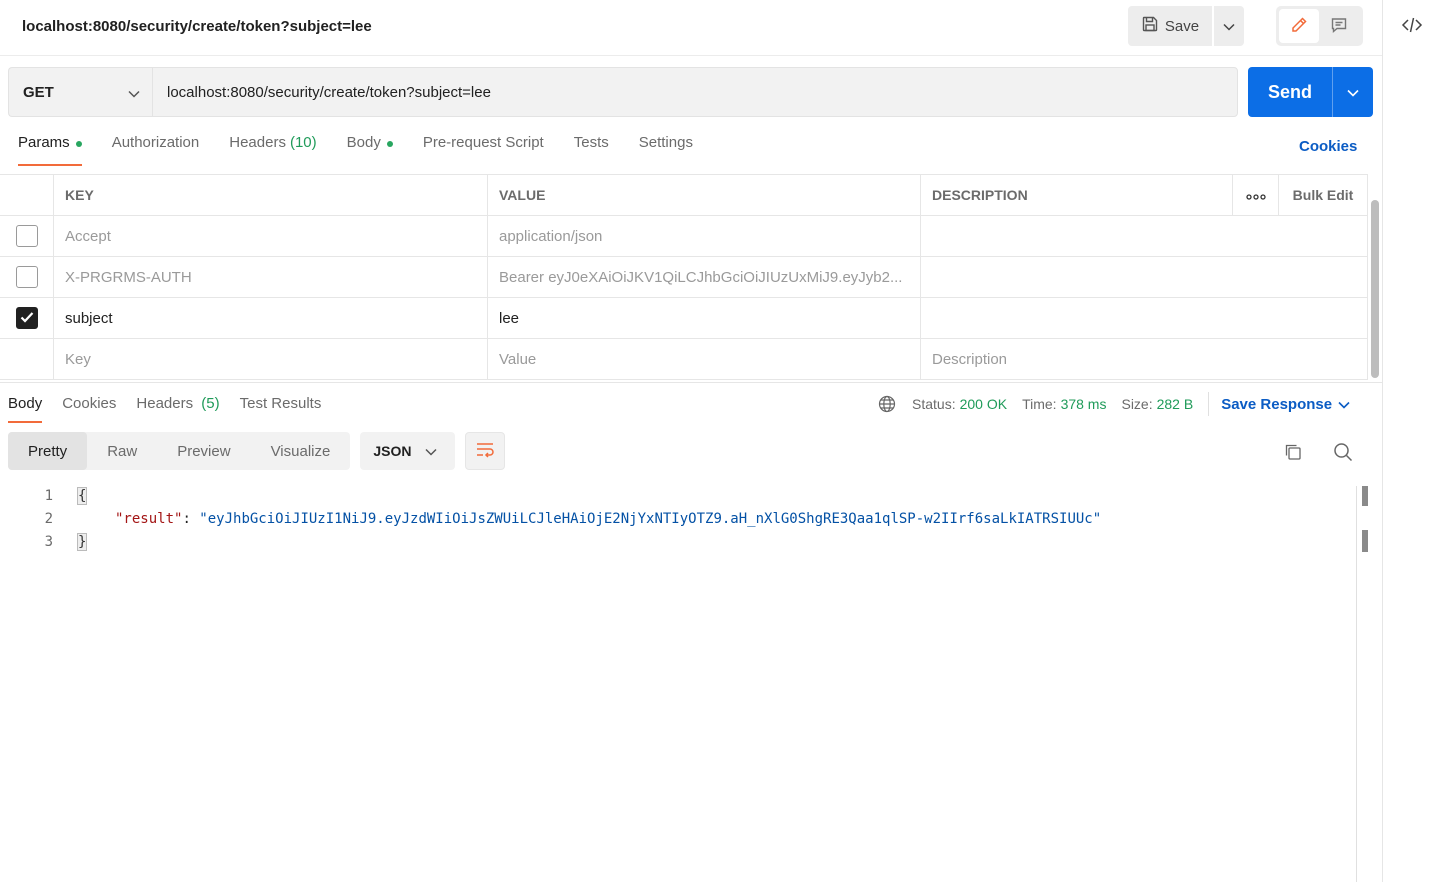 This screenshot has height=882, width=1440. I want to click on table-row: Accept application/json, so click(684, 236).